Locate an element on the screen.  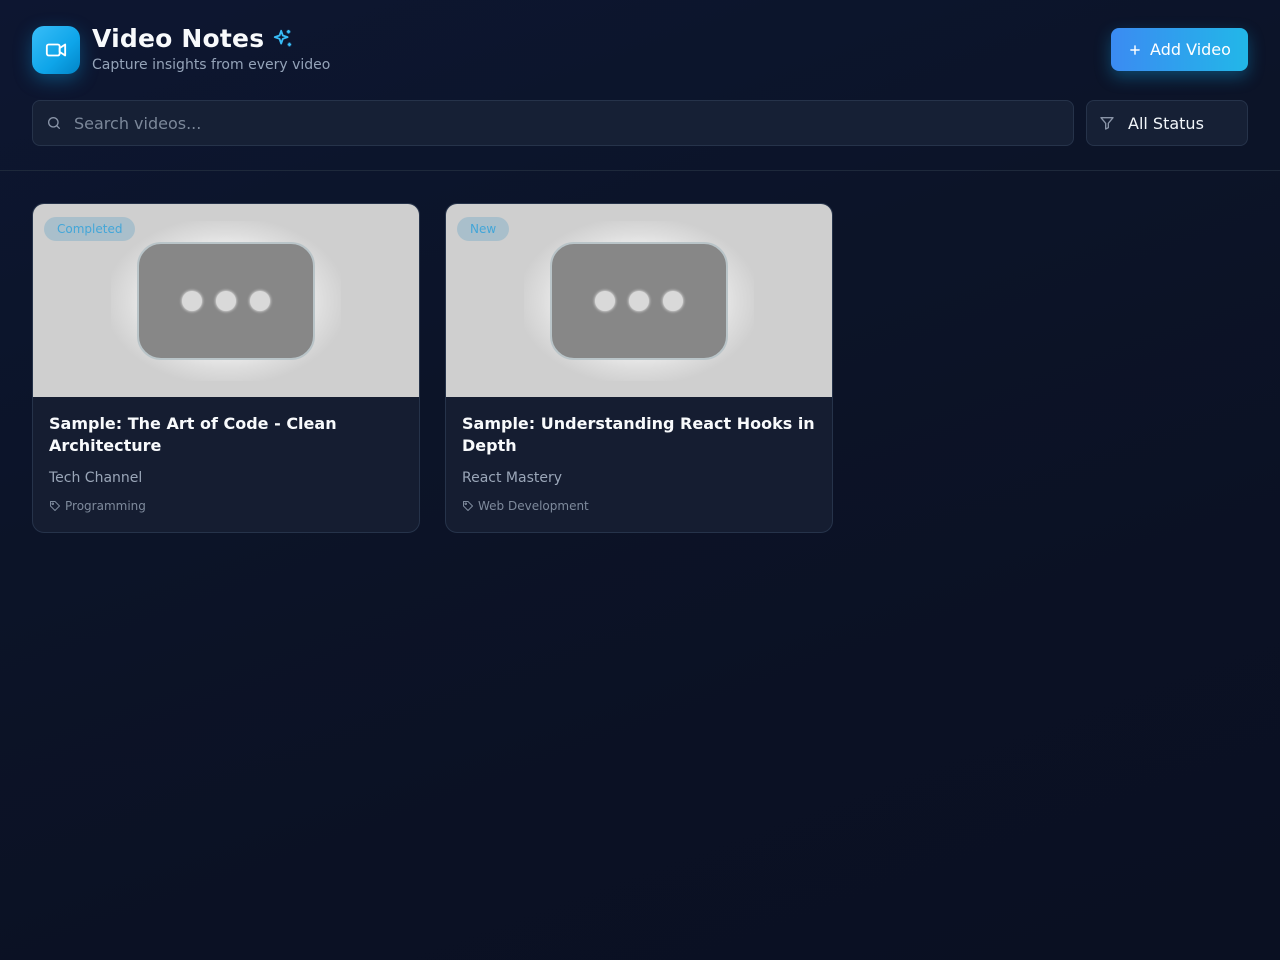
video-thumbnail: New is located at coordinates (639, 300).